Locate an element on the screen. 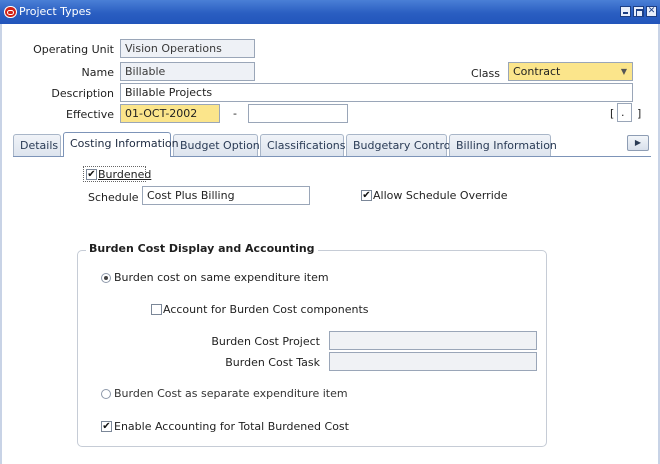 The height and width of the screenshot is (464, 660). flexfield-bracket-open: [ is located at coordinates (612, 113).